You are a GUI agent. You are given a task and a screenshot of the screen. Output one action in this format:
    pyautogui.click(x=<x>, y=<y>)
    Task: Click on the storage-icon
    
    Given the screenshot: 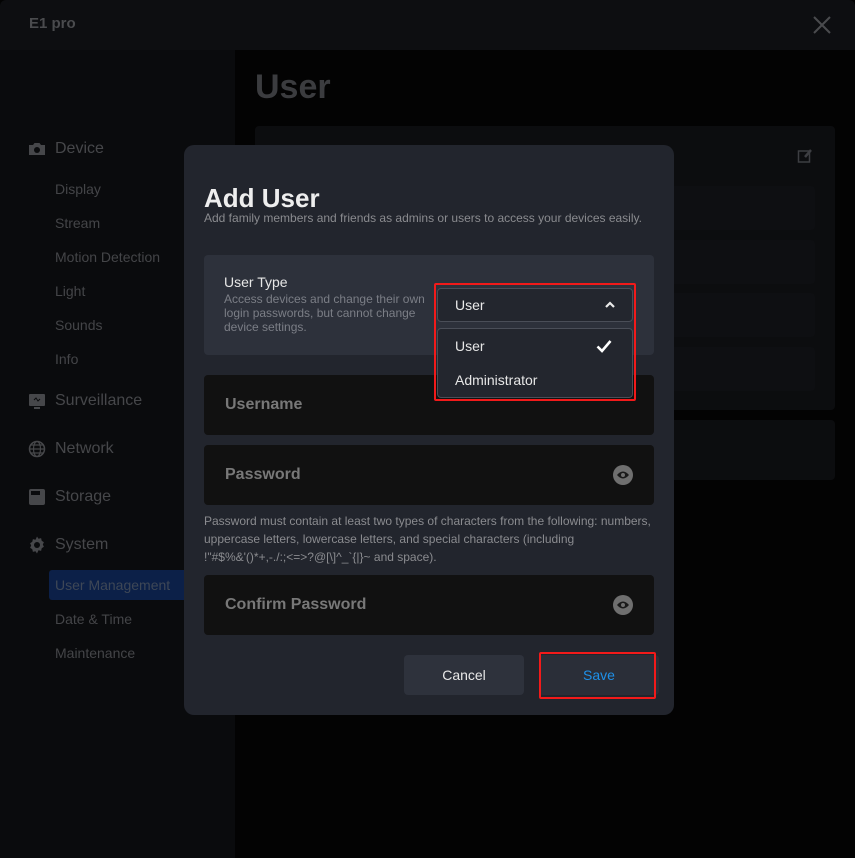 What is the action you would take?
    pyautogui.click(x=37, y=497)
    